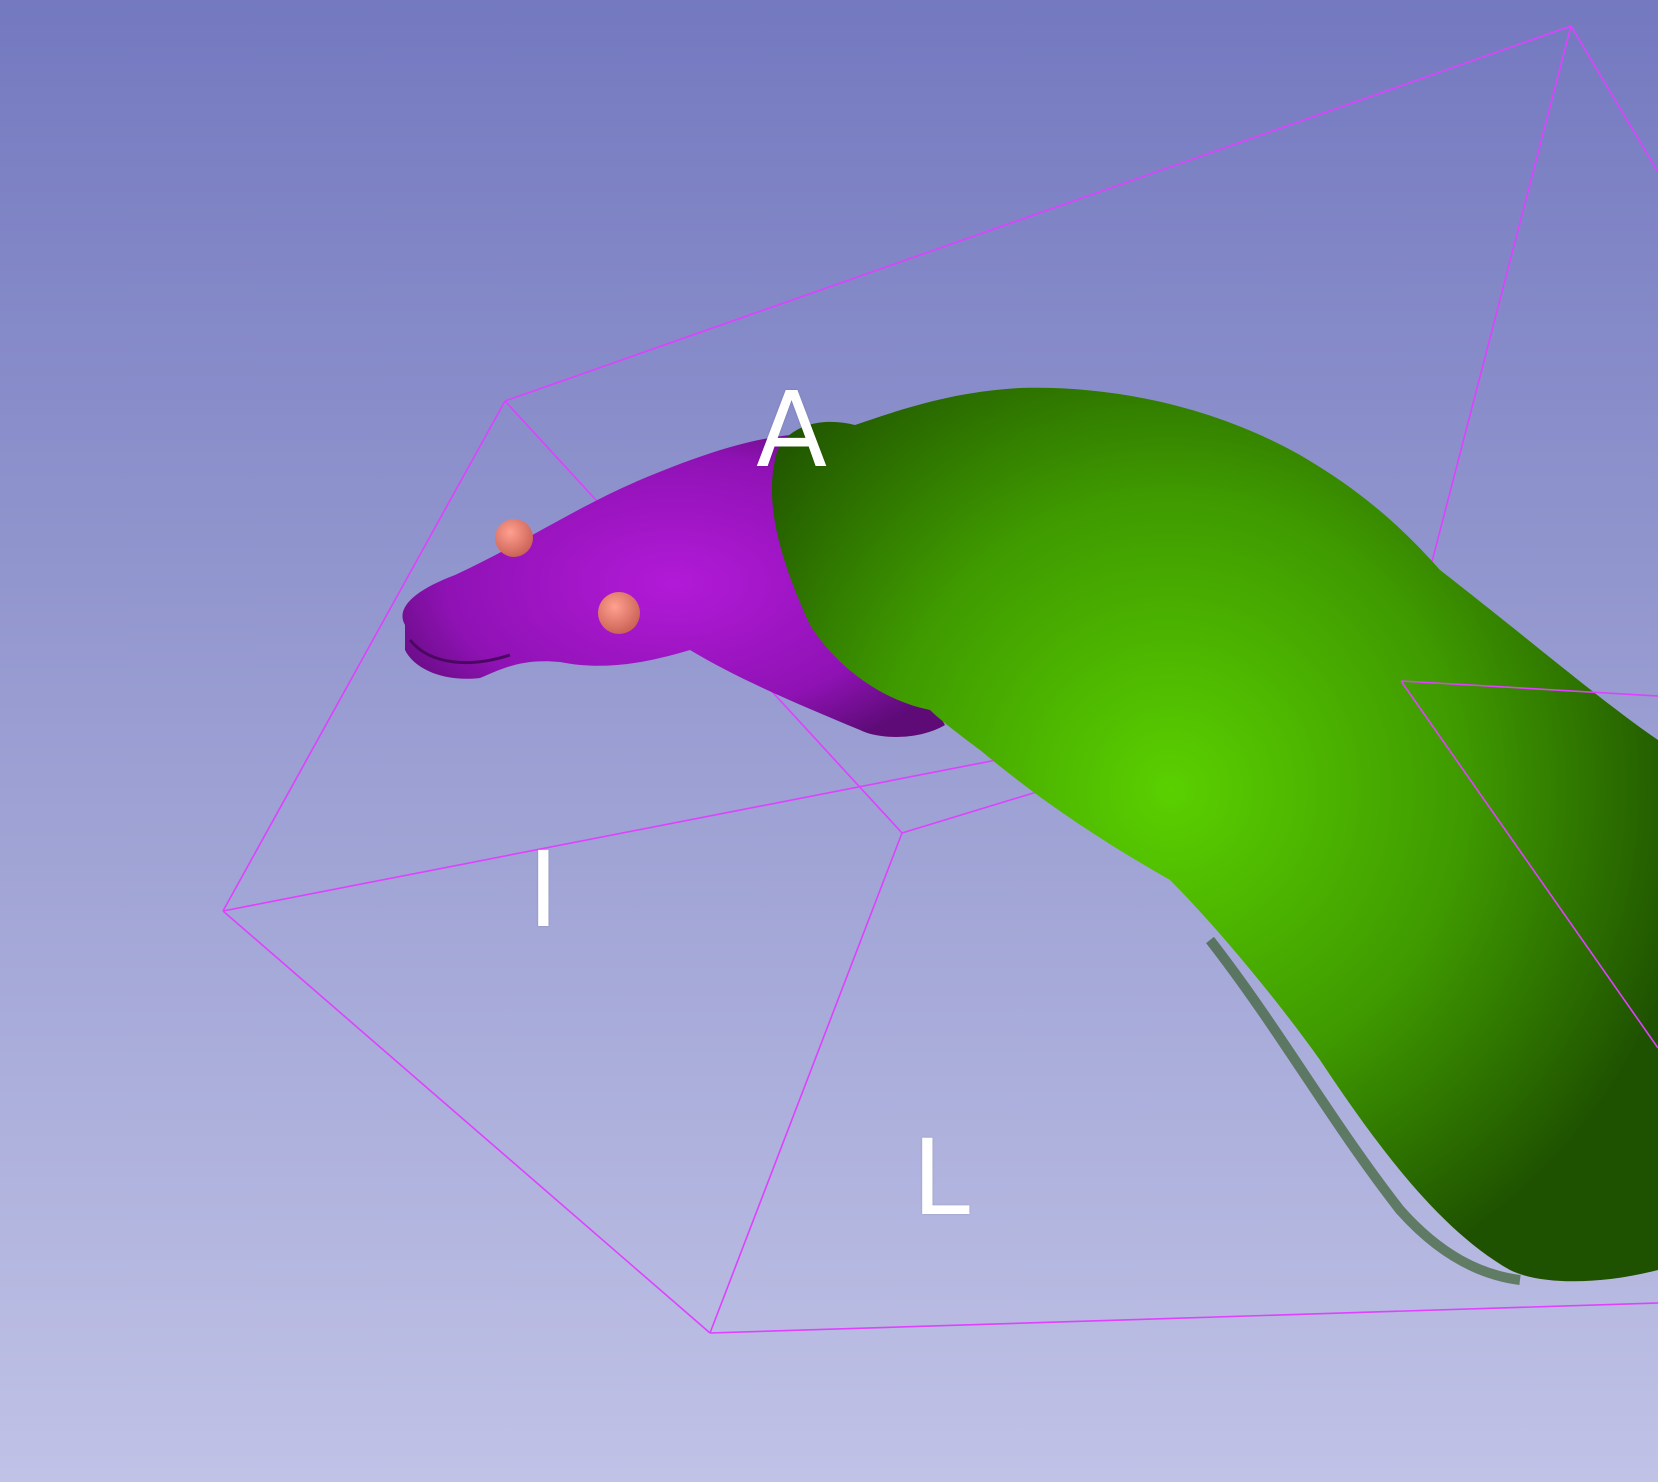 The height and width of the screenshot is (1482, 1658). What do you see at coordinates (792, 430) in the screenshot?
I see `orientation-label-anterior: A` at bounding box center [792, 430].